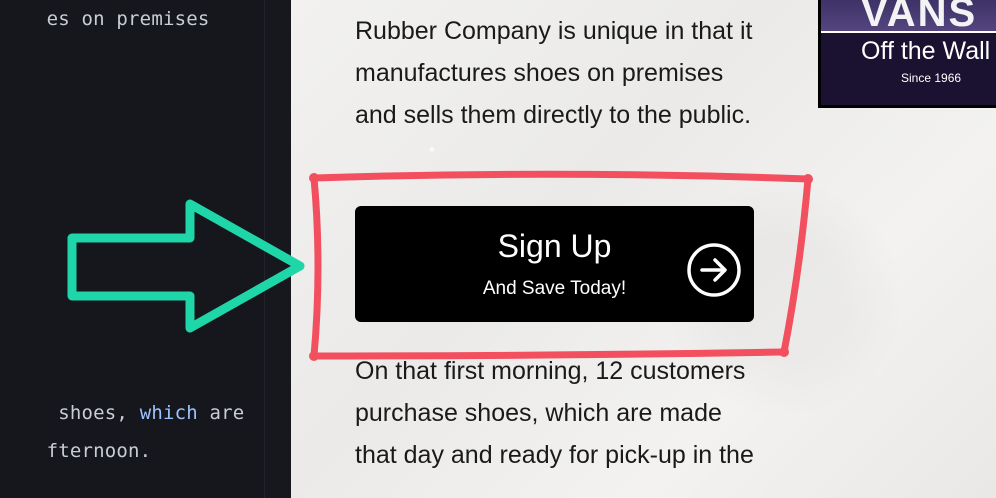 The height and width of the screenshot is (498, 996). I want to click on code-text: are, so click(221, 413).